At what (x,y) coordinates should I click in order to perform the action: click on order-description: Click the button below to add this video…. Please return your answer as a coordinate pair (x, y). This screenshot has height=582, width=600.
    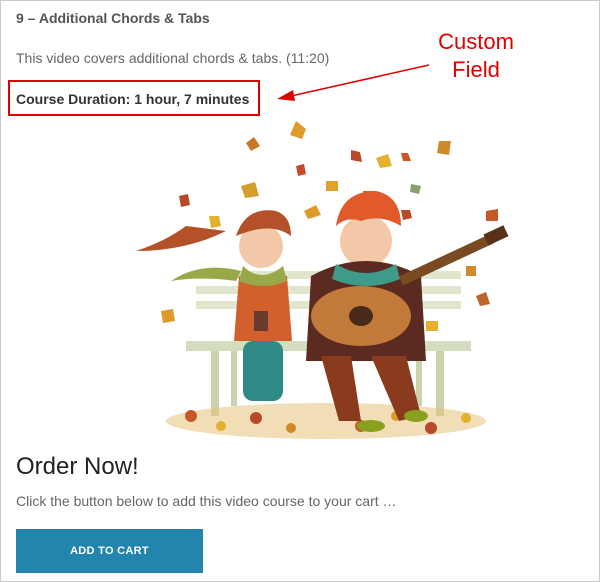
    Looking at the image, I should click on (206, 501).